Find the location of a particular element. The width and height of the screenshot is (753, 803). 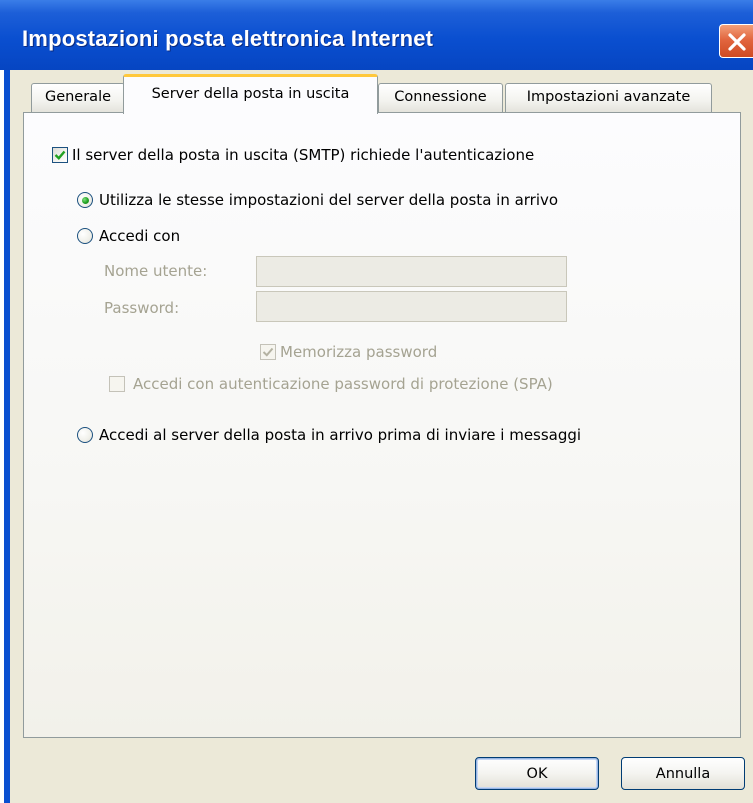

remember-password-row: Memorizza password is located at coordinates (348, 352).